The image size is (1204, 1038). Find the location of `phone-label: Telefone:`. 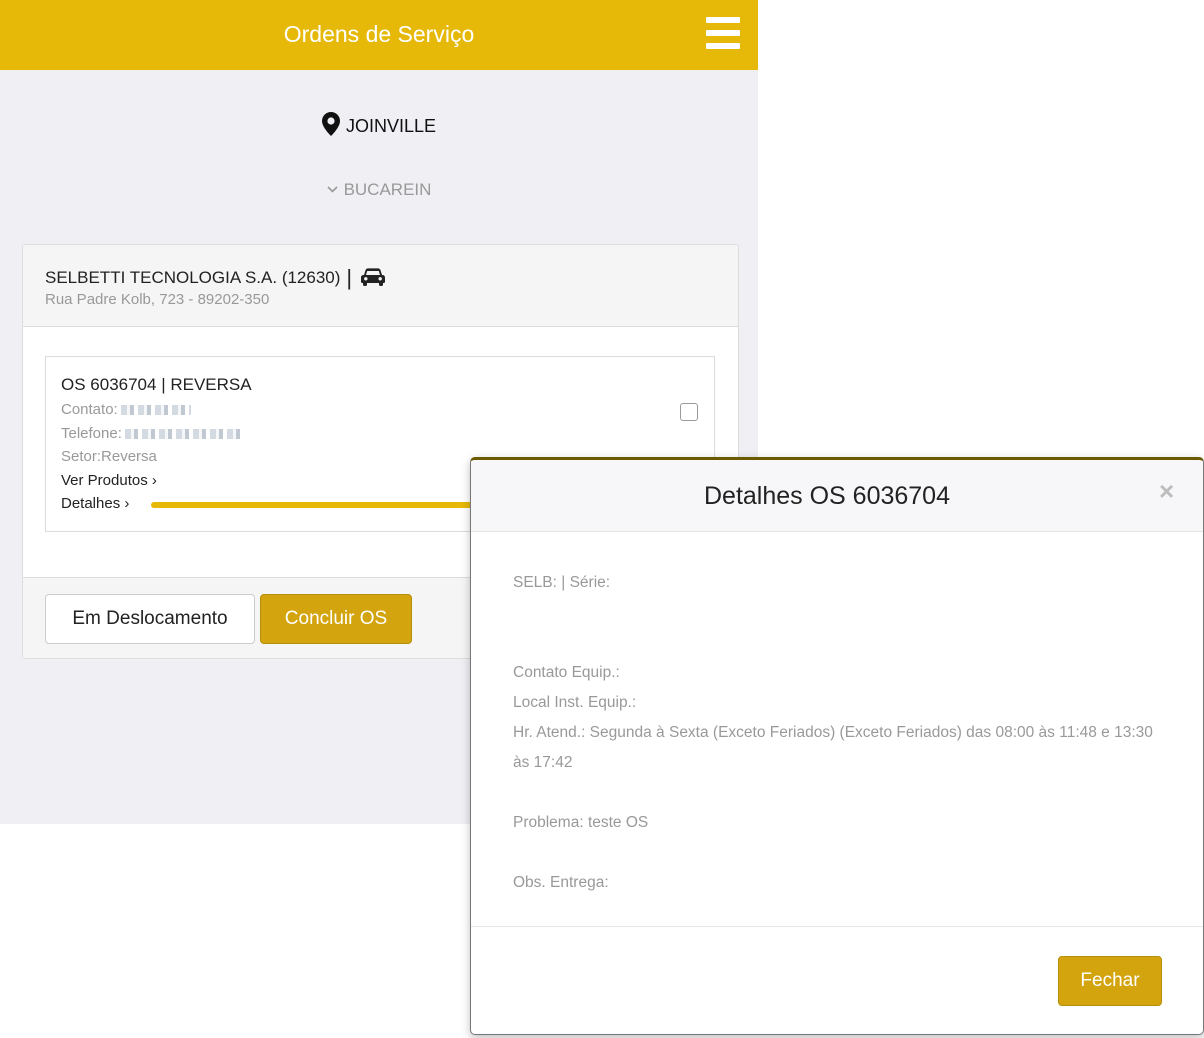

phone-label: Telefone: is located at coordinates (91, 433).